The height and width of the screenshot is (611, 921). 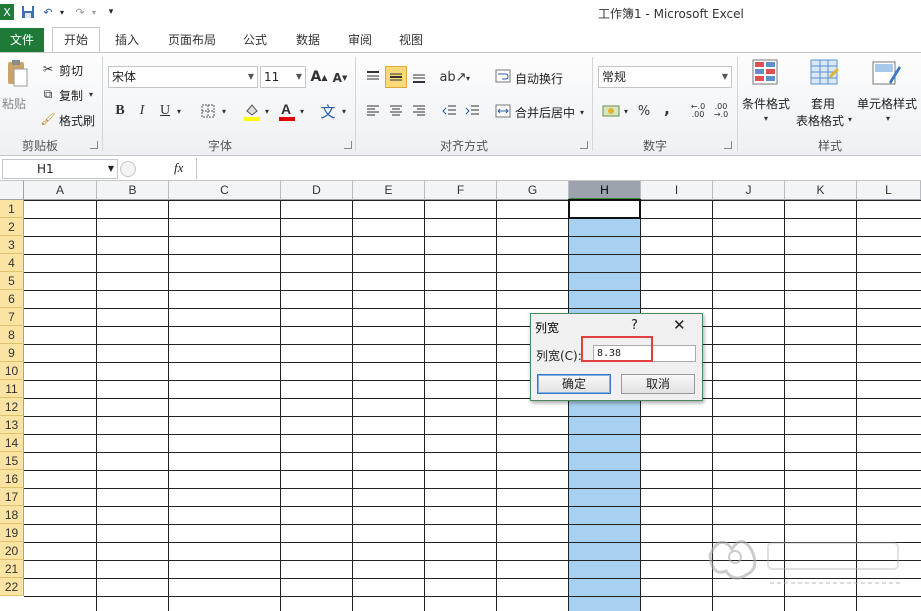 What do you see at coordinates (62, 12) in the screenshot?
I see `undo-dropdown-icon: ▾` at bounding box center [62, 12].